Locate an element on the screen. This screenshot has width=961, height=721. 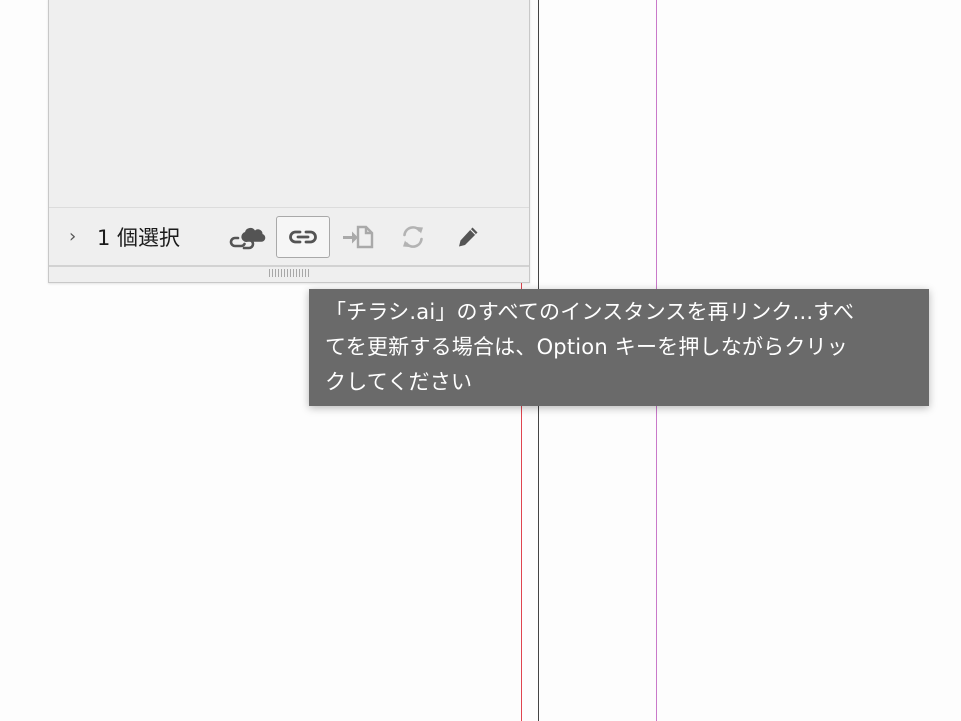
cloud-link-icon is located at coordinates (248, 237).